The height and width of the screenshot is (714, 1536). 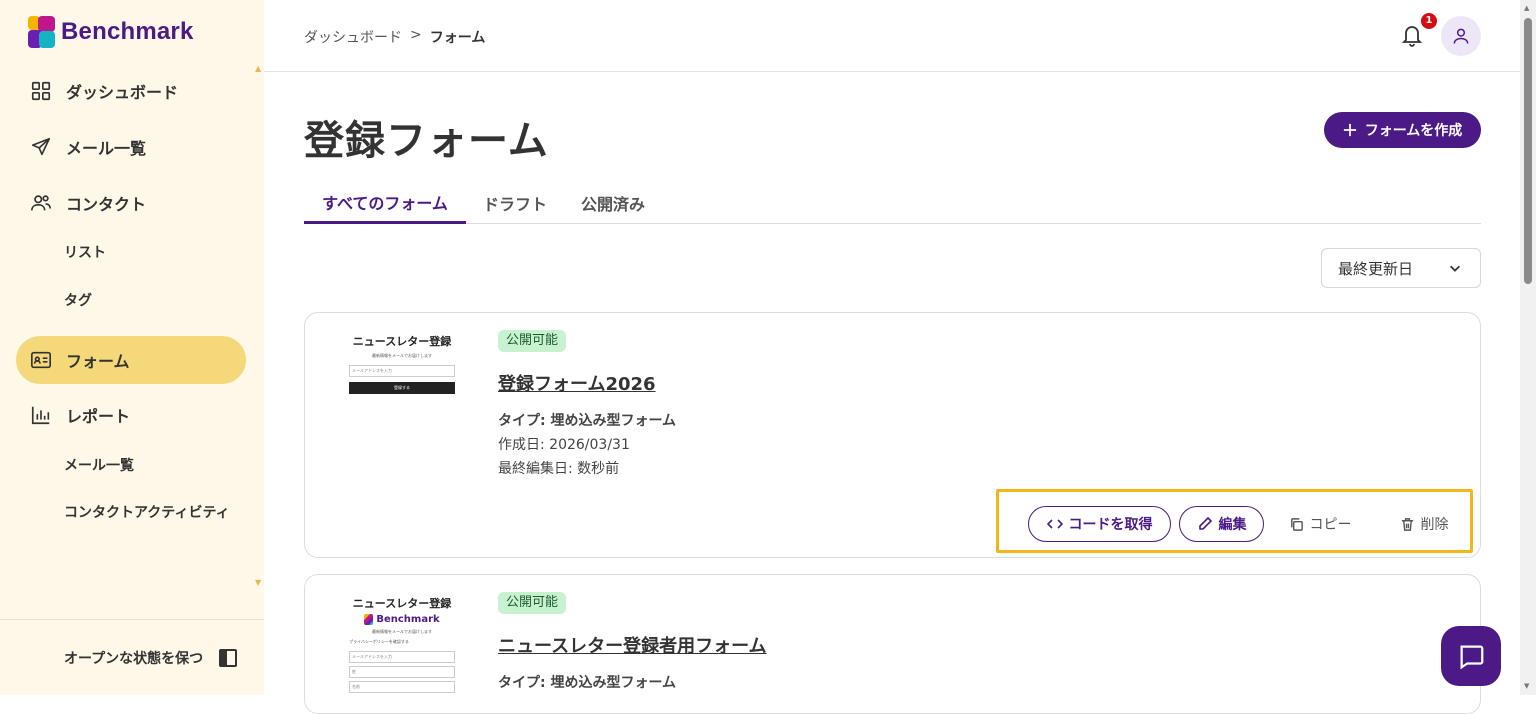 I want to click on sidebar-item-dashboard: ダッシュボード, so click(x=131, y=91).